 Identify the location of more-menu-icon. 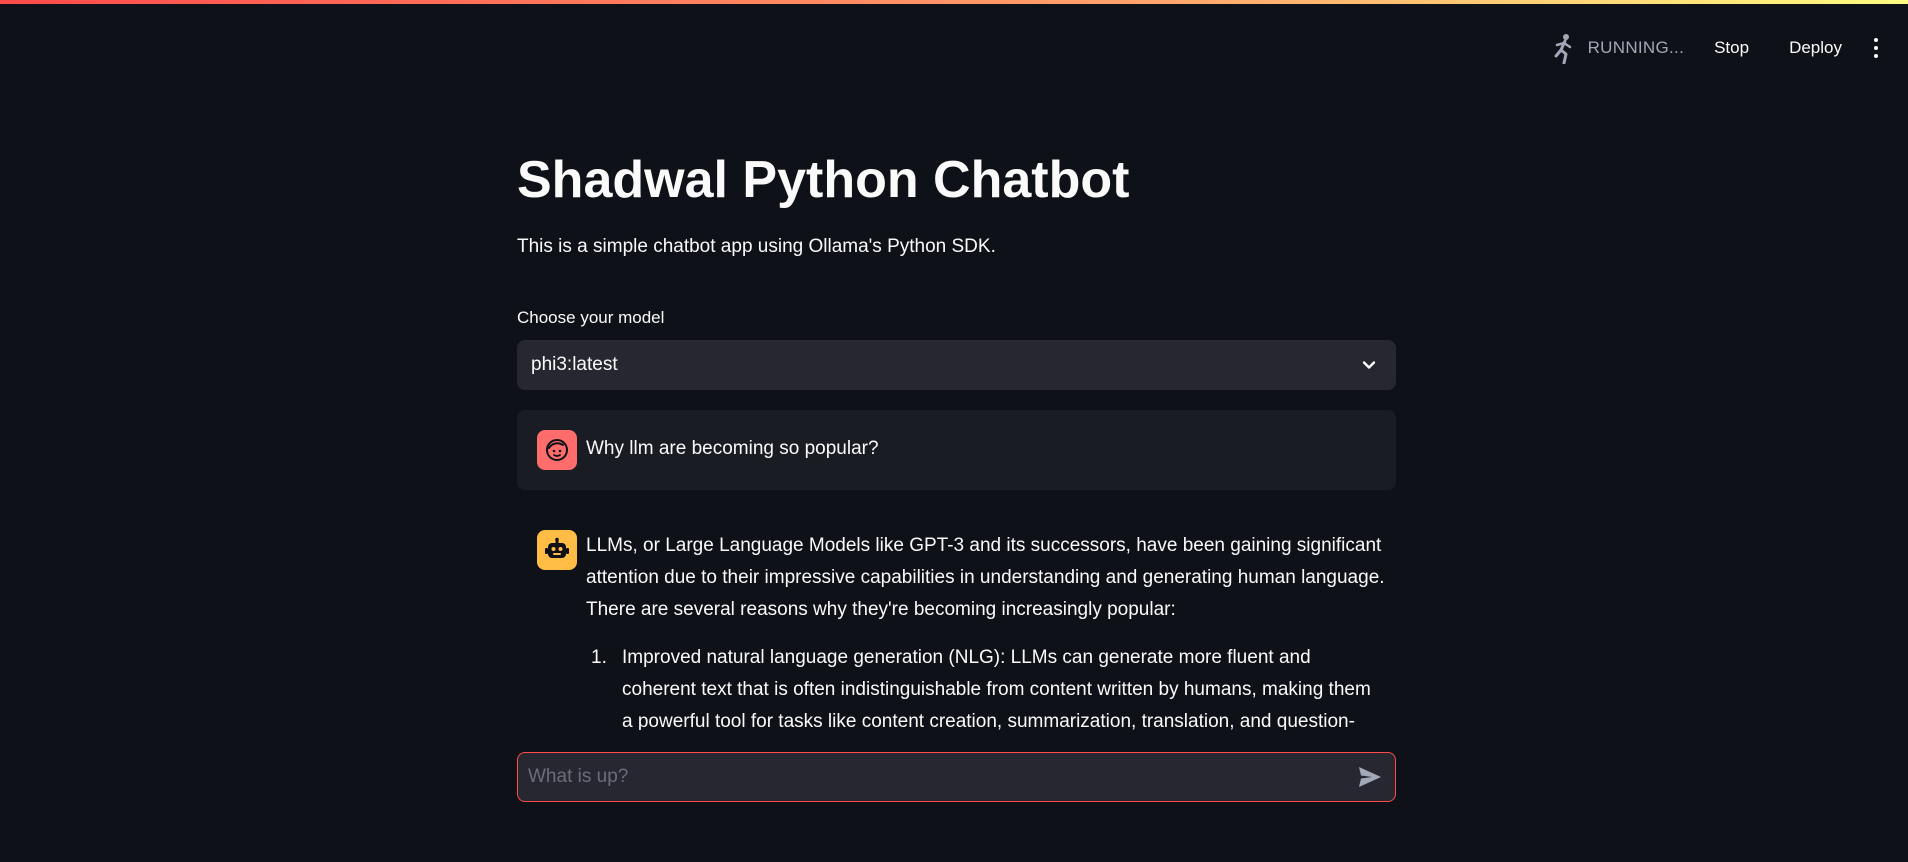
(1876, 48).